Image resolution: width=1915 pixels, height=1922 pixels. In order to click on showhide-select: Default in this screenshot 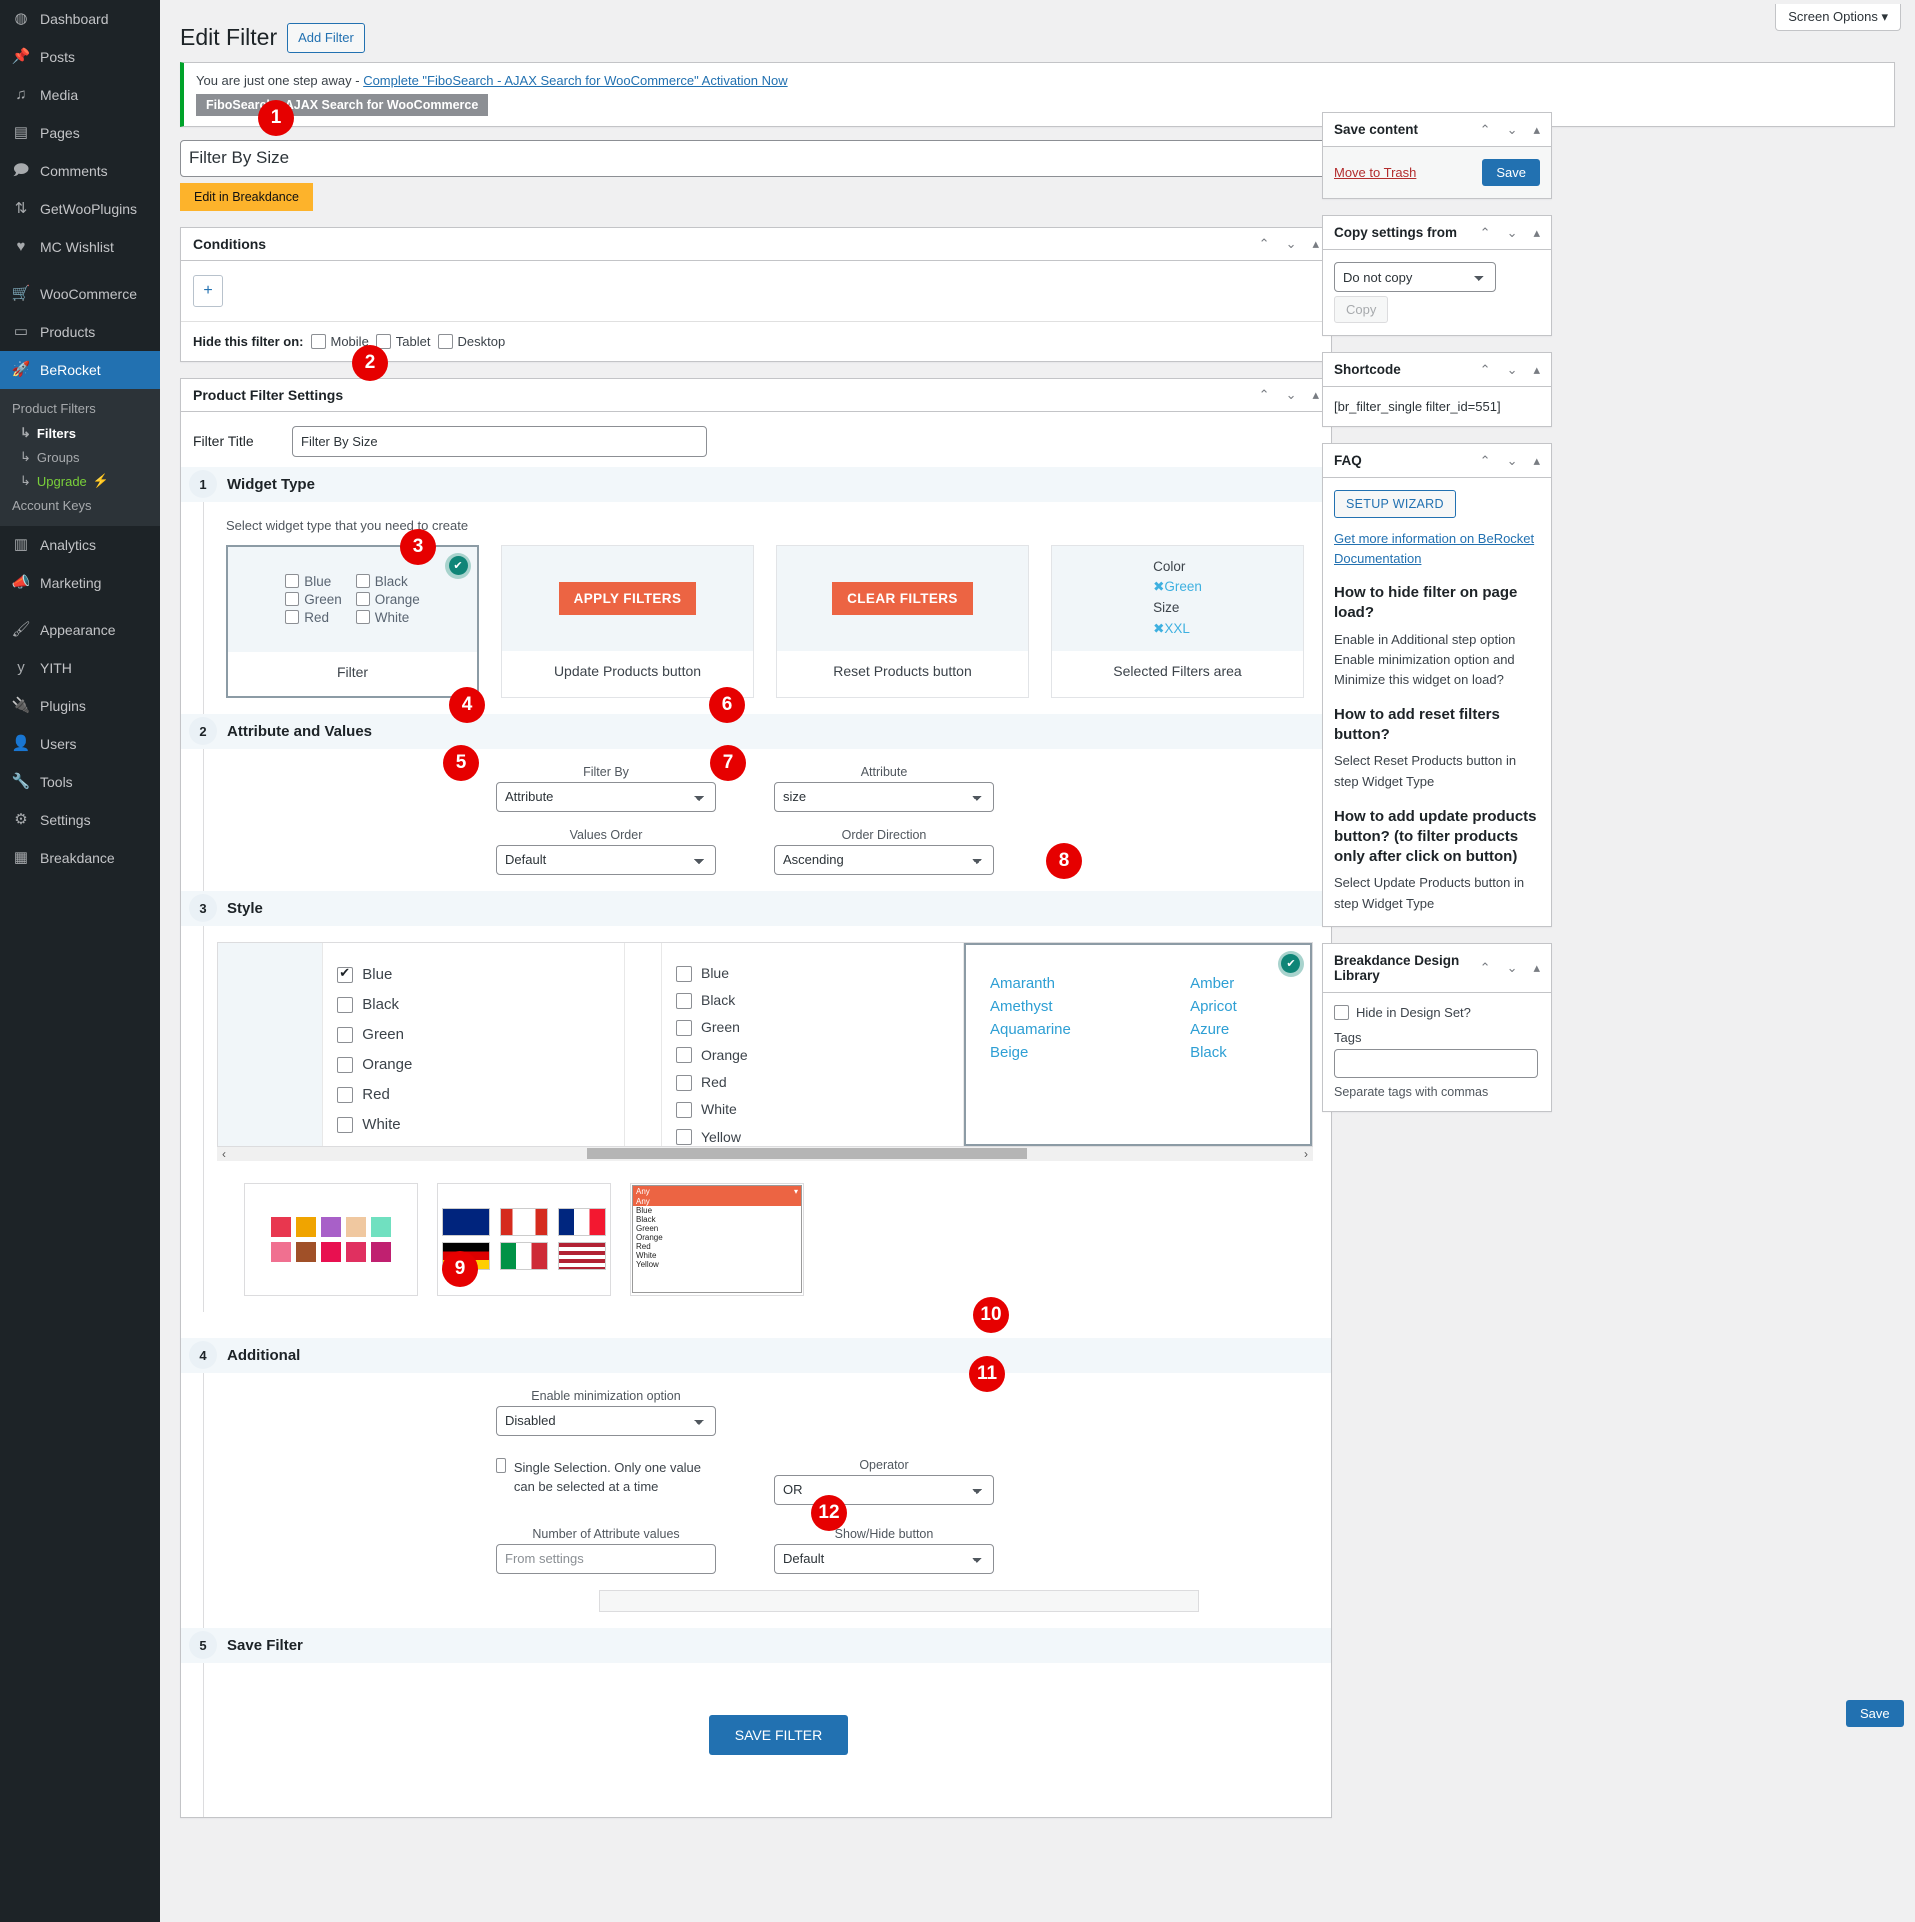, I will do `click(884, 1558)`.